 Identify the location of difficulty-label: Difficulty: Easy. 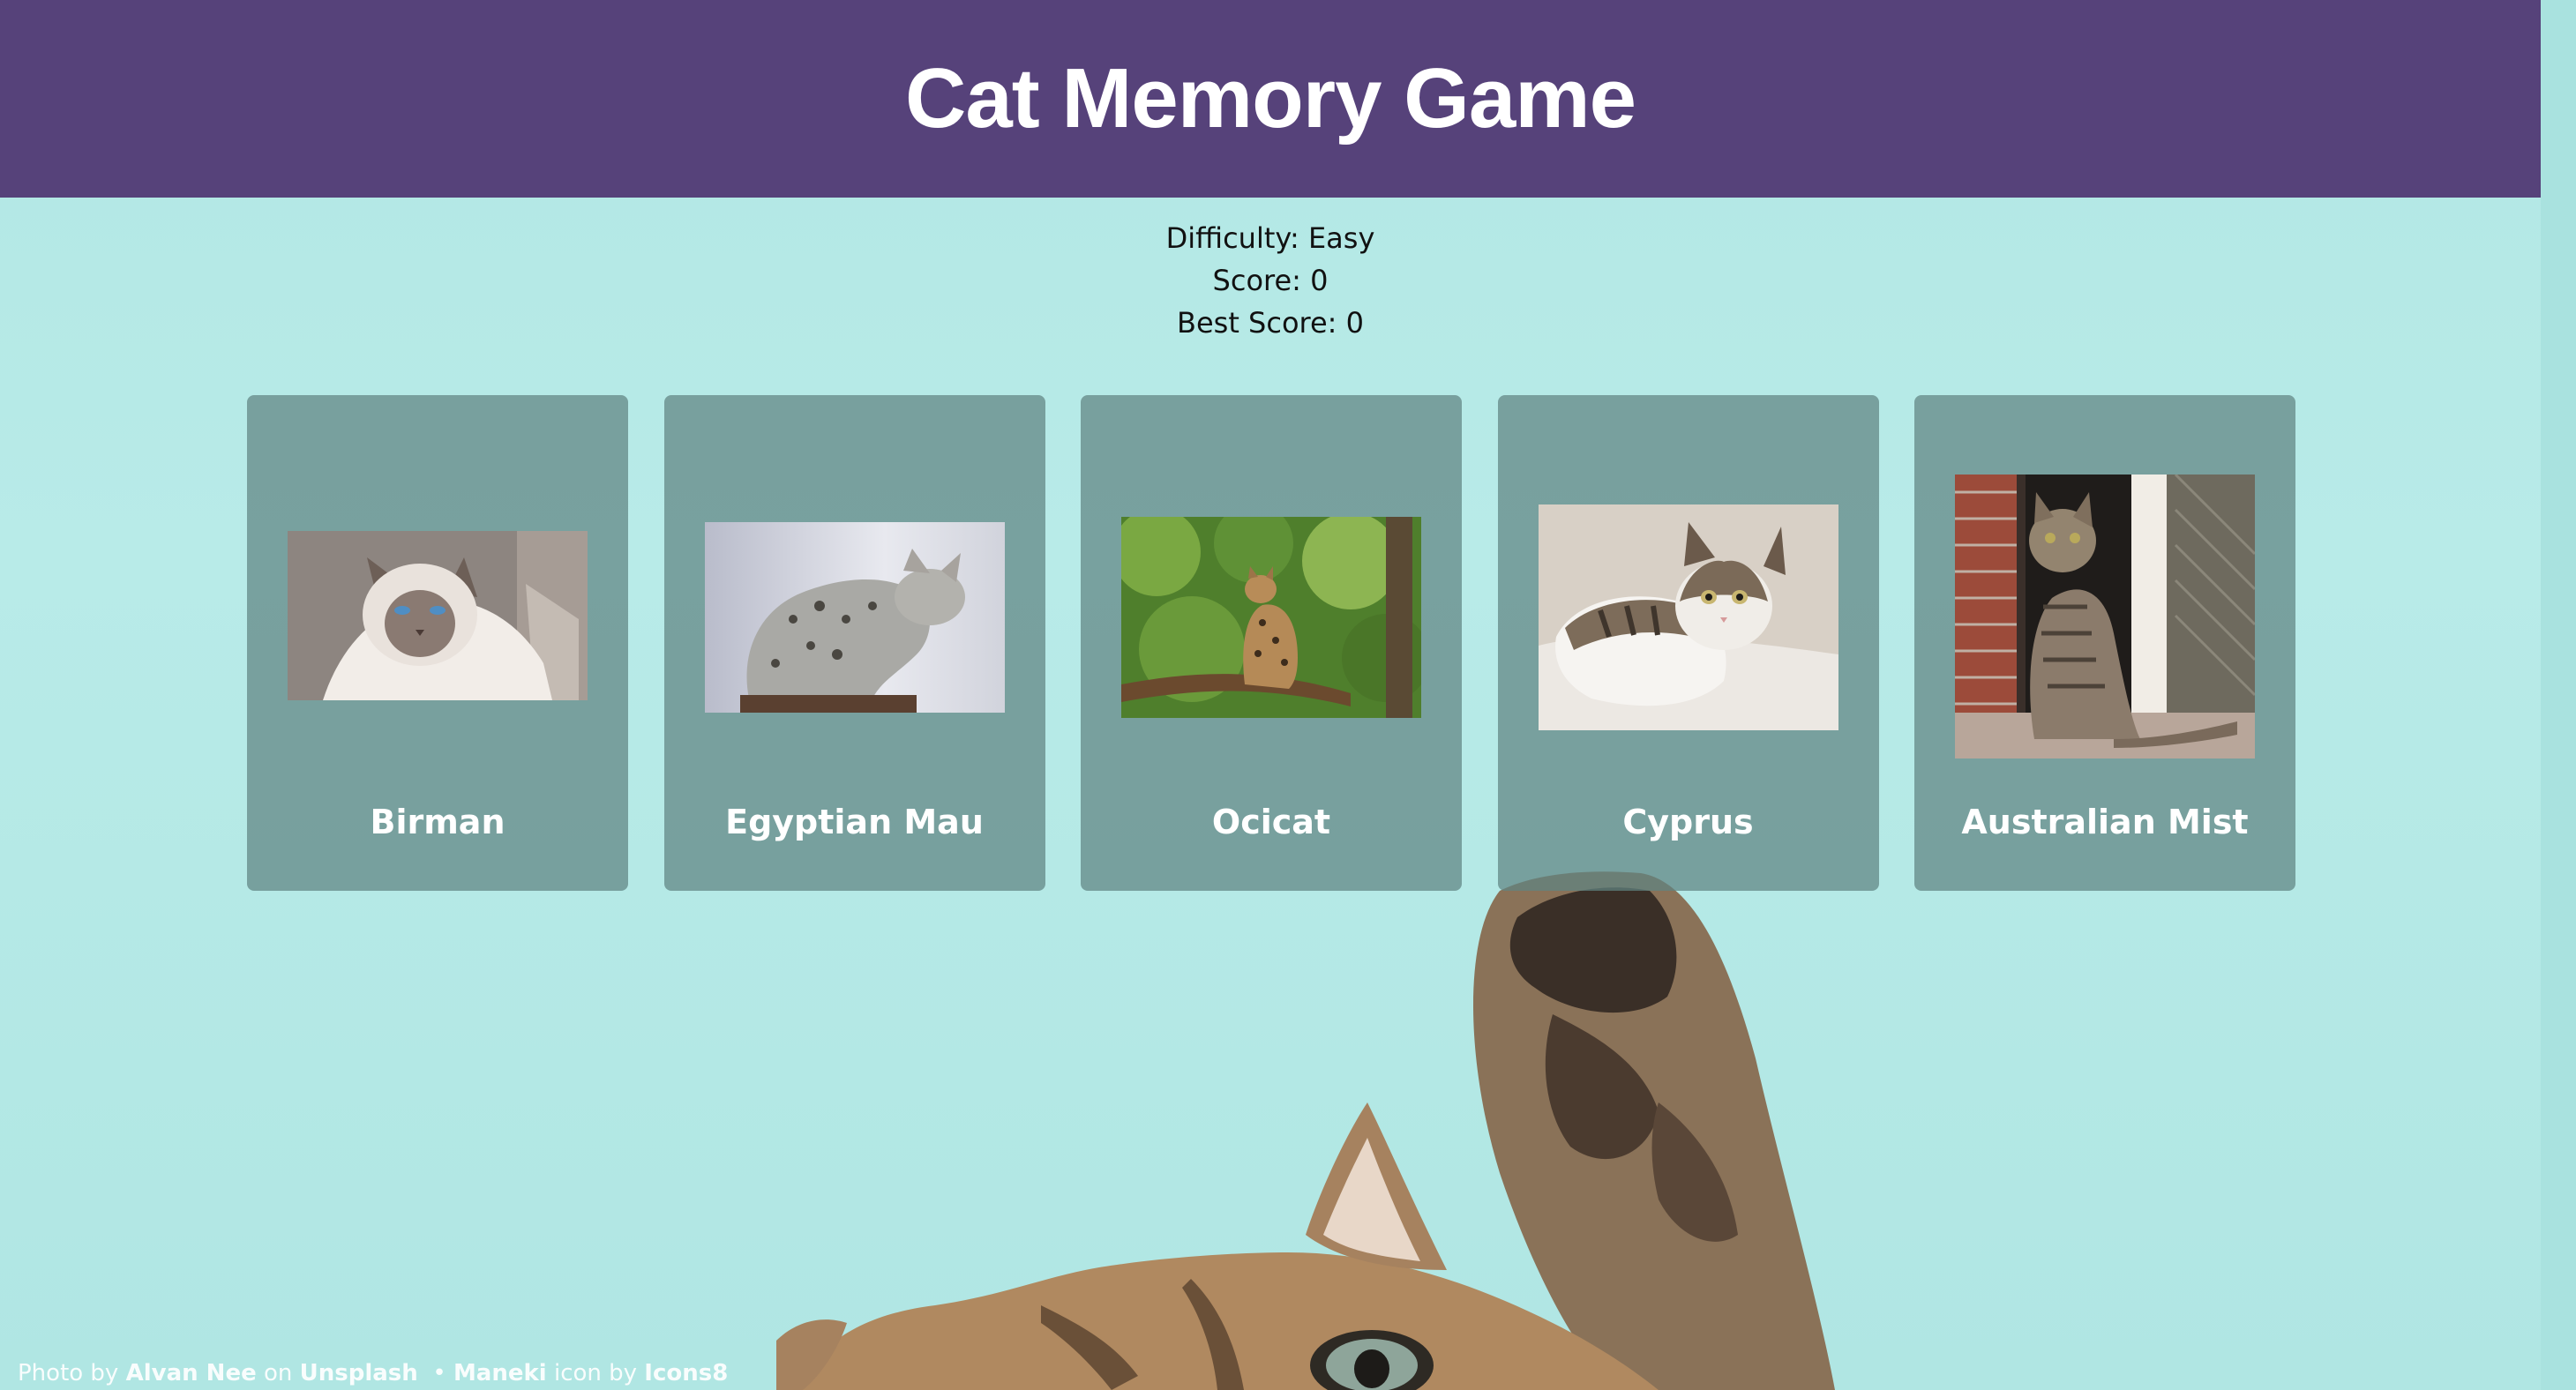
(1270, 238).